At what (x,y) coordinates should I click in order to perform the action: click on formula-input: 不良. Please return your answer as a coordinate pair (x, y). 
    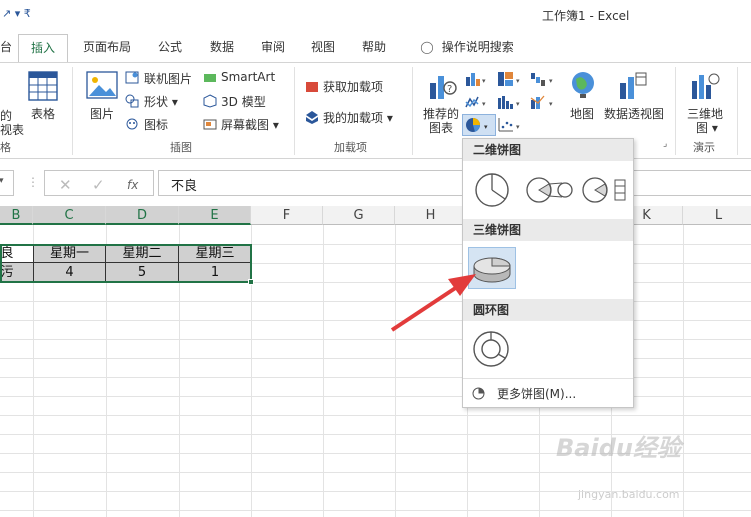
    Looking at the image, I should click on (454, 183).